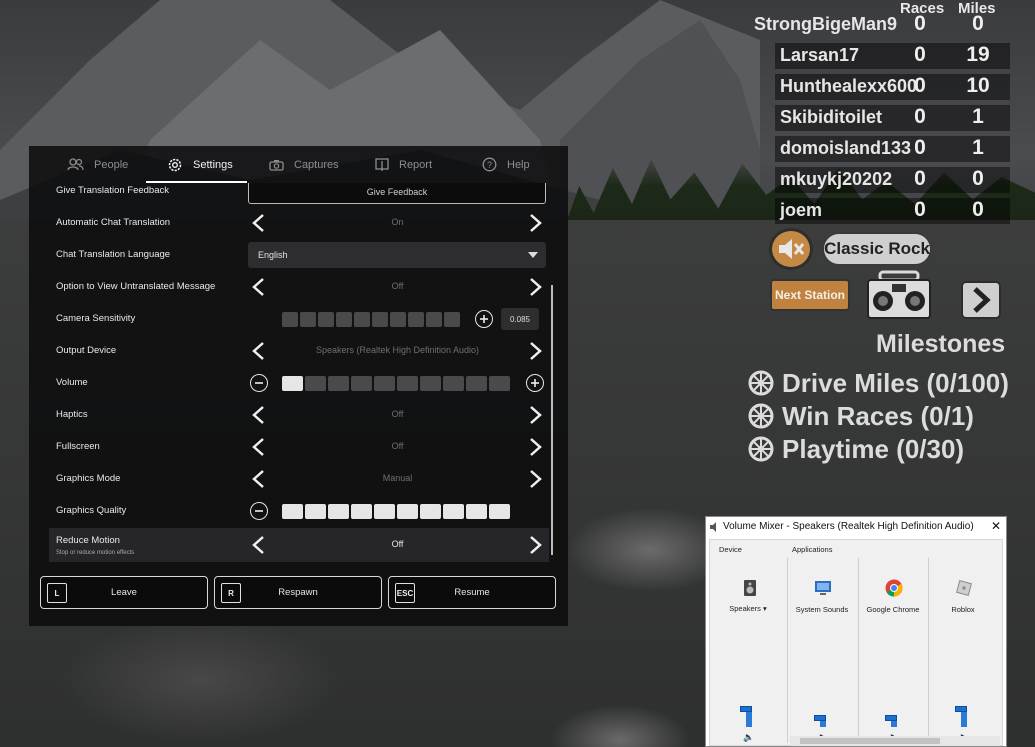 Image resolution: width=1035 pixels, height=747 pixels. Describe the element at coordinates (978, 116) in the screenshot. I see `player-miles: 1` at that location.